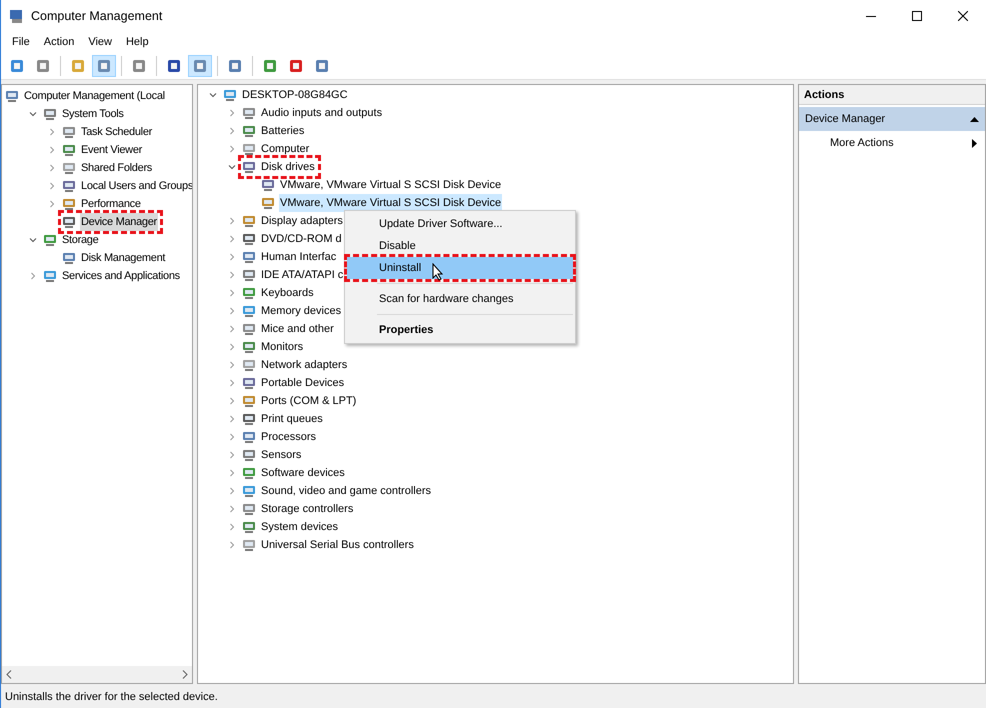  Describe the element at coordinates (94, 96) in the screenshot. I see `tree-item: Computer Management (Local` at that location.